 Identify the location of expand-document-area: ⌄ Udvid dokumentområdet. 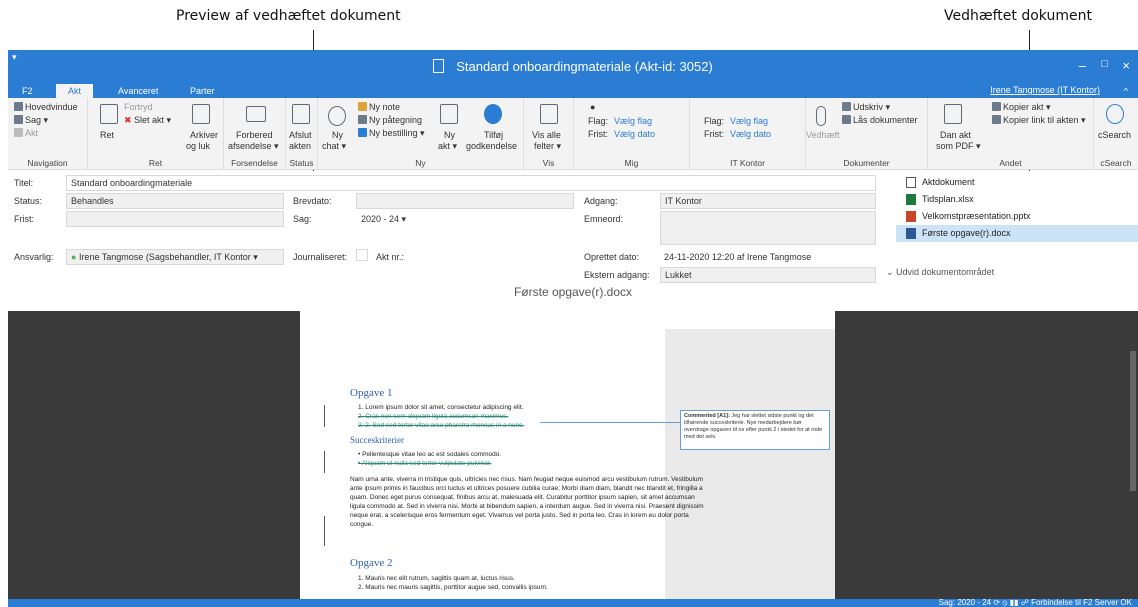
(940, 272).